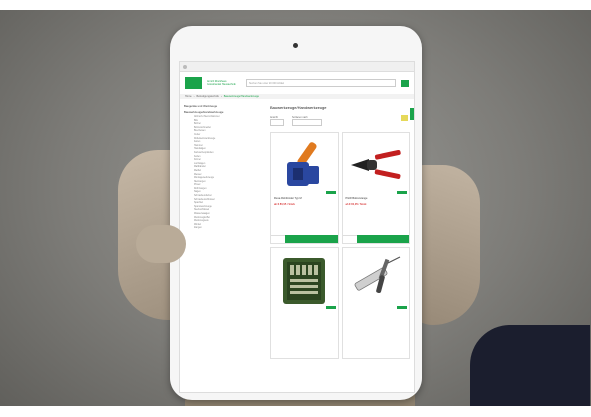 This screenshot has width=591, height=417. I want to click on sidebar-item: Zangen, so click(223, 229).